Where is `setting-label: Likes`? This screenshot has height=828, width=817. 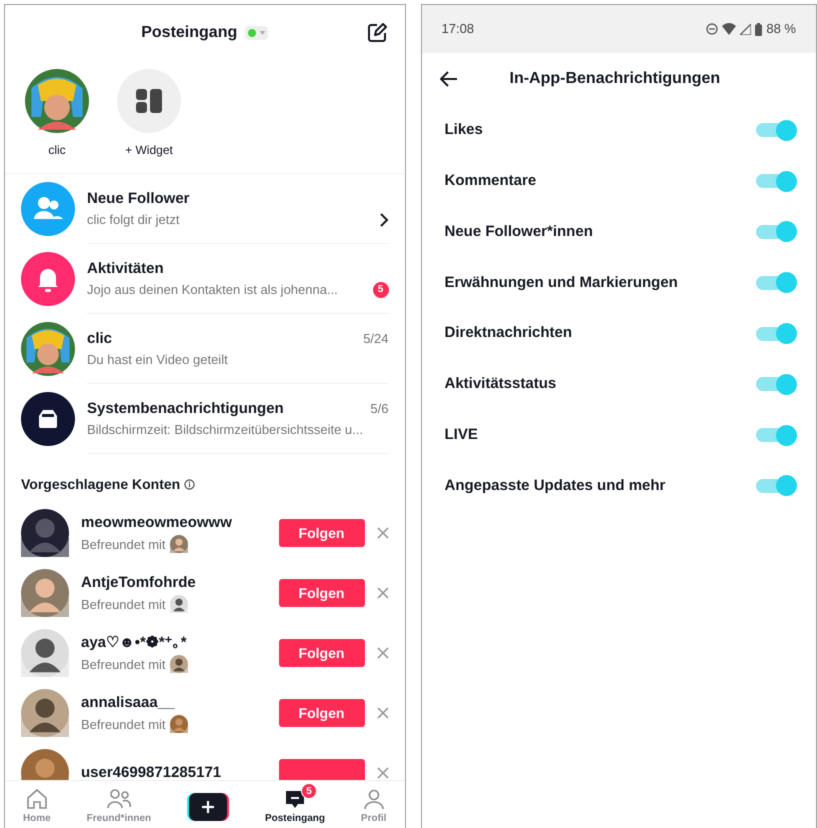
setting-label: Likes is located at coordinates (463, 130).